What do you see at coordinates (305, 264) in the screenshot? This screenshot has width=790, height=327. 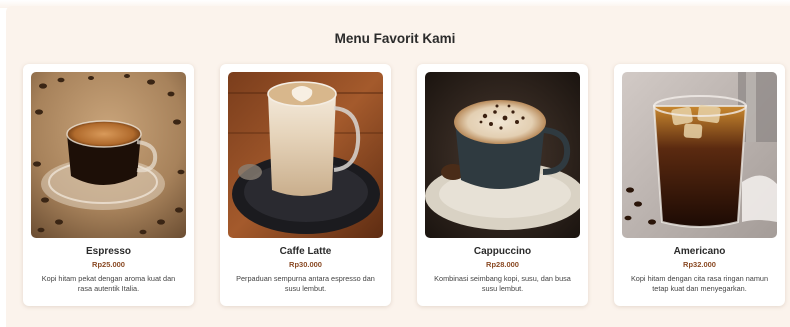 I see `menu-item-price: Rp30.000` at bounding box center [305, 264].